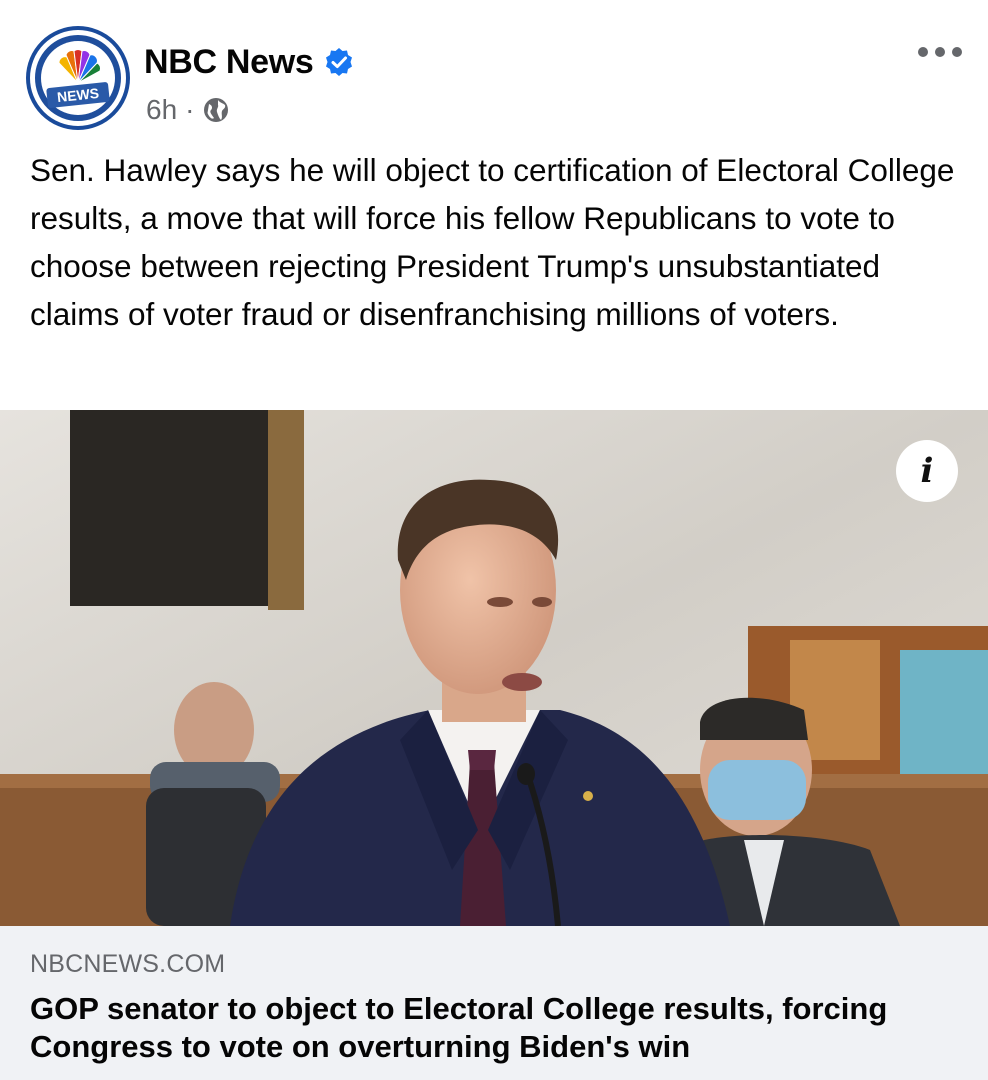  I want to click on page-avatar: NEWS, so click(78, 78).